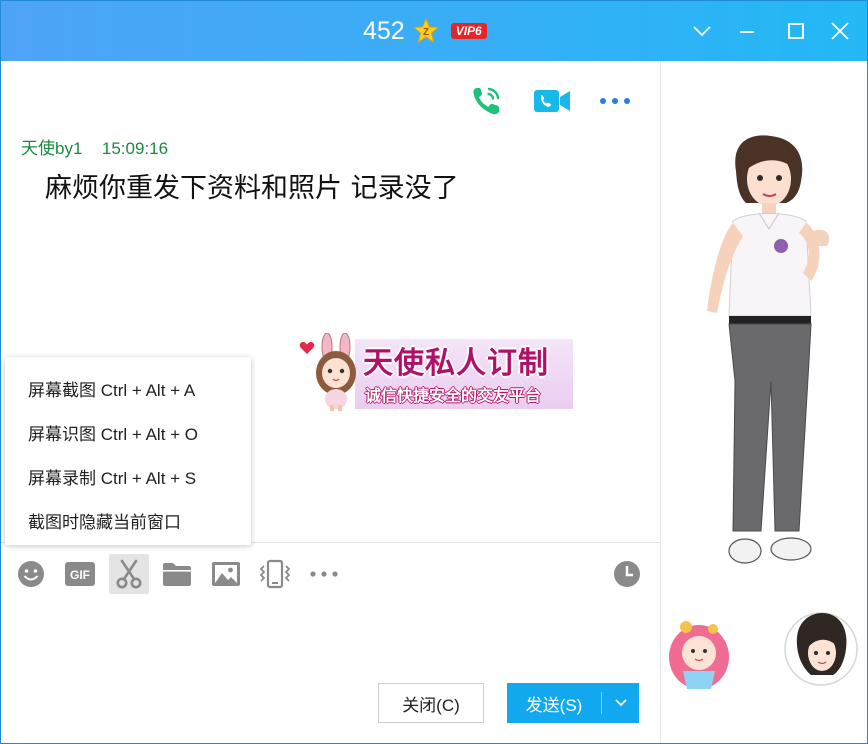 The height and width of the screenshot is (744, 868). I want to click on gif-label: GIF, so click(80, 575).